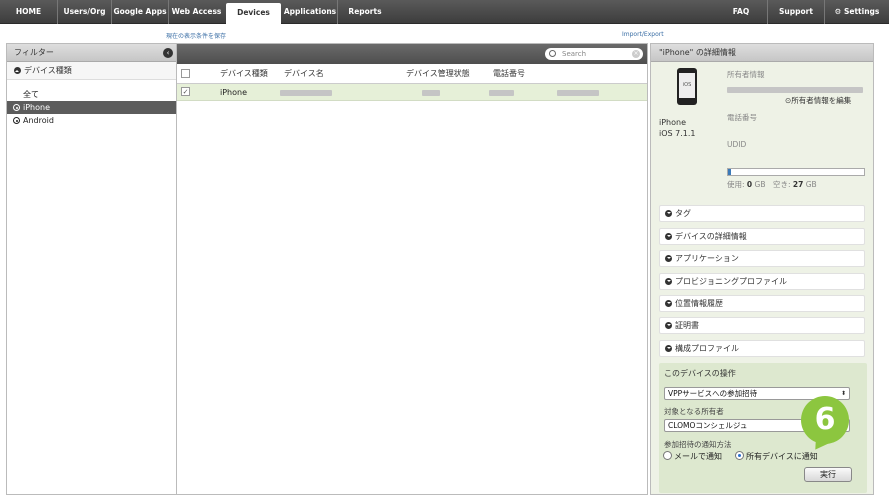  What do you see at coordinates (825, 419) in the screenshot?
I see `step-number: 6` at bounding box center [825, 419].